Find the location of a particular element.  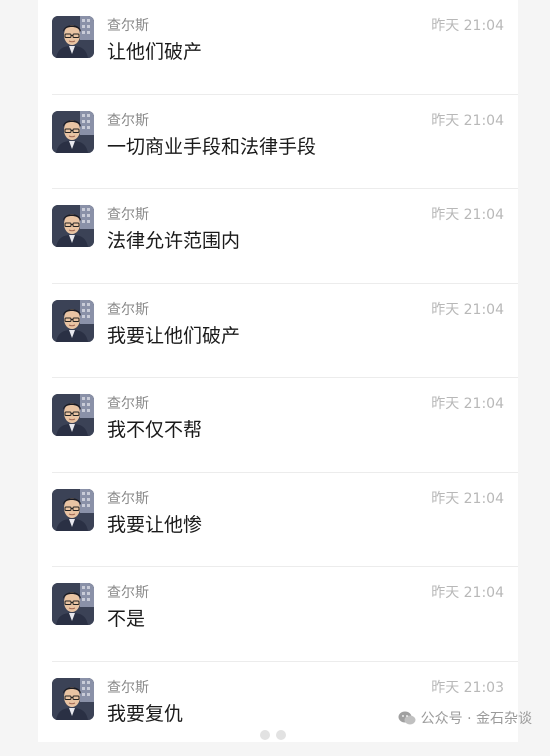

page-indicator is located at coordinates (273, 735).